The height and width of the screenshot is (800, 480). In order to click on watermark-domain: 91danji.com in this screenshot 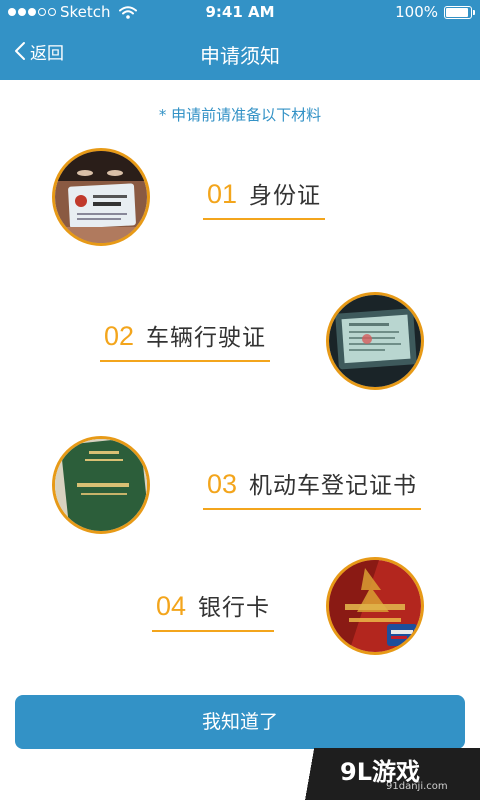, I will do `click(417, 786)`.